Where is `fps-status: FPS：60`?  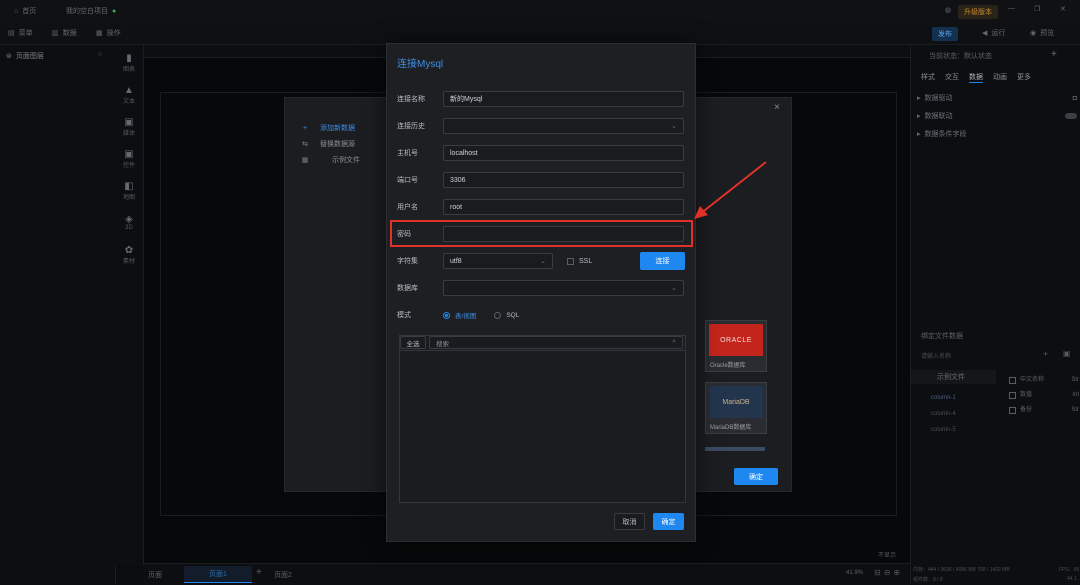 fps-status: FPS：60 is located at coordinates (1069, 570).